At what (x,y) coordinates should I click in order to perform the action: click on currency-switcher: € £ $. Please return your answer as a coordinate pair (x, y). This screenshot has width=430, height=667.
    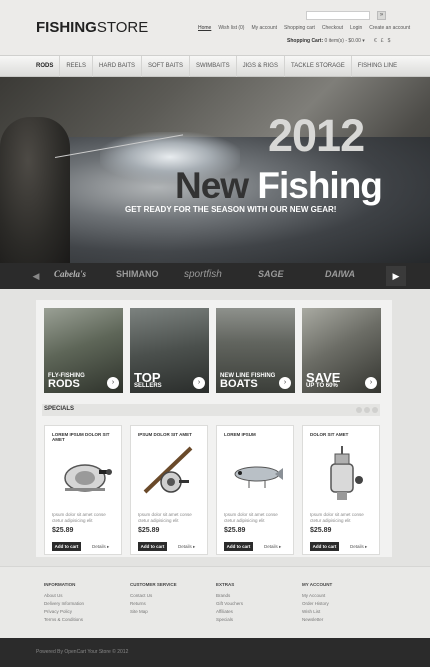
    Looking at the image, I should click on (382, 41).